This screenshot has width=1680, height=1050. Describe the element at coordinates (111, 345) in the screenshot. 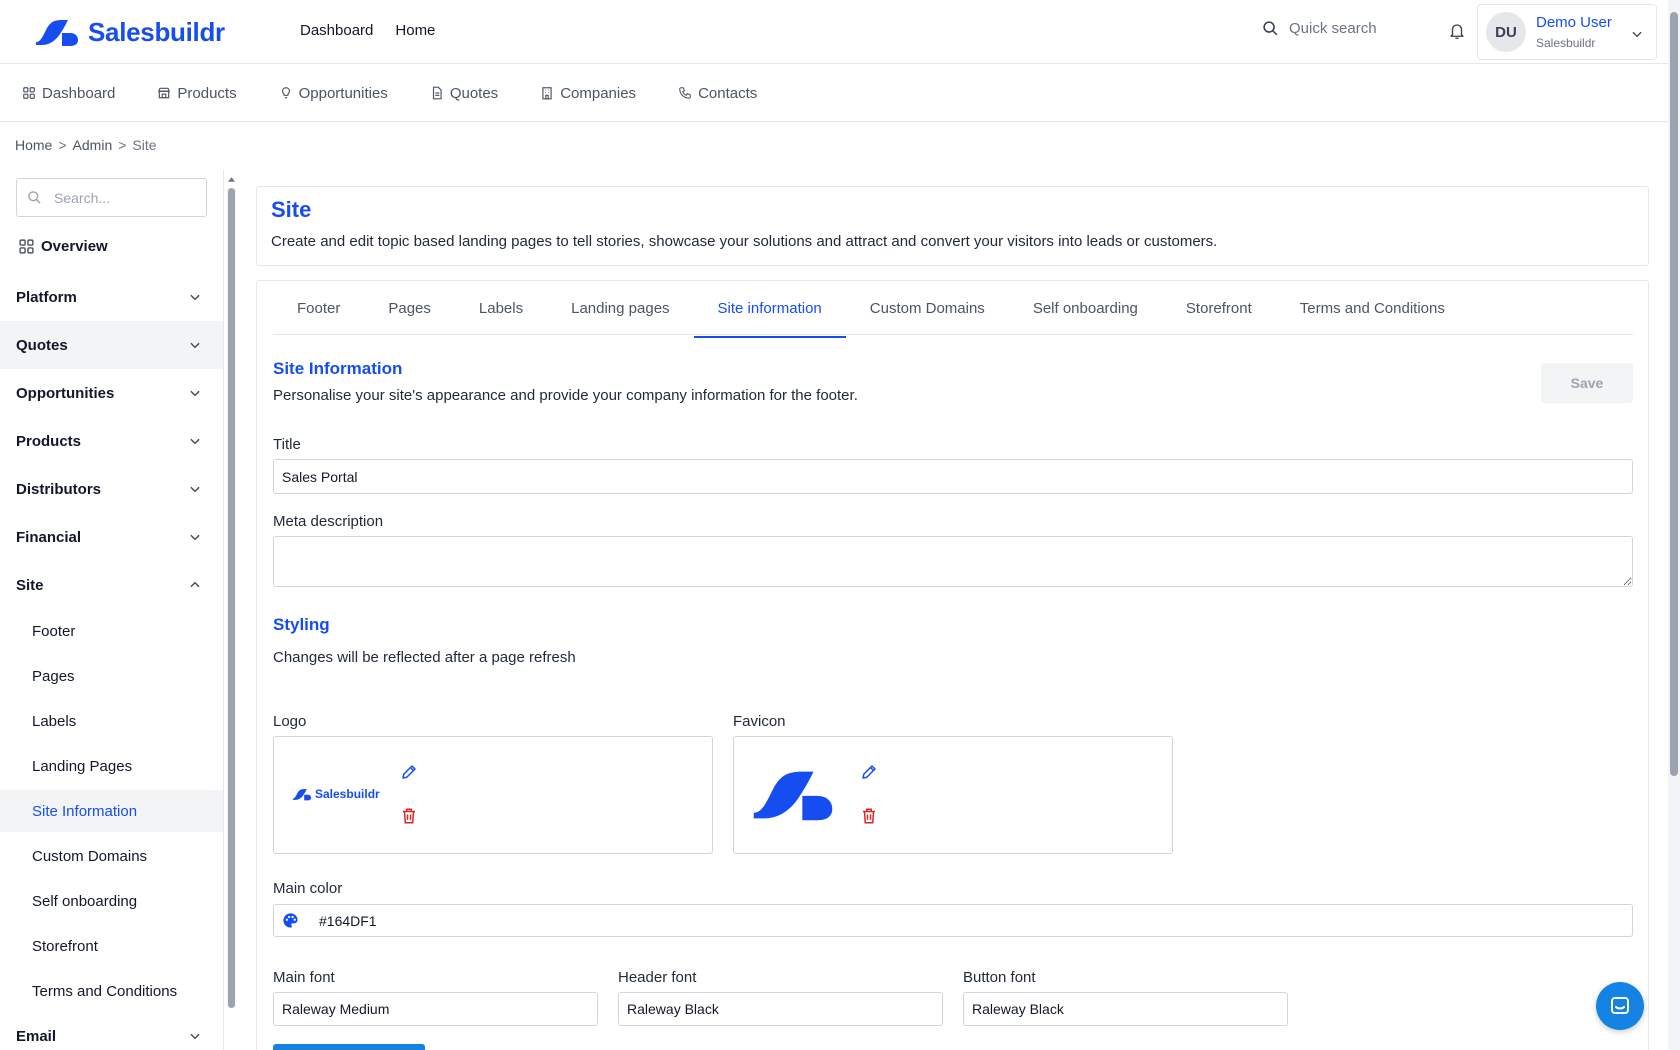

I see `sidebar-section-quotes: Quotes` at that location.